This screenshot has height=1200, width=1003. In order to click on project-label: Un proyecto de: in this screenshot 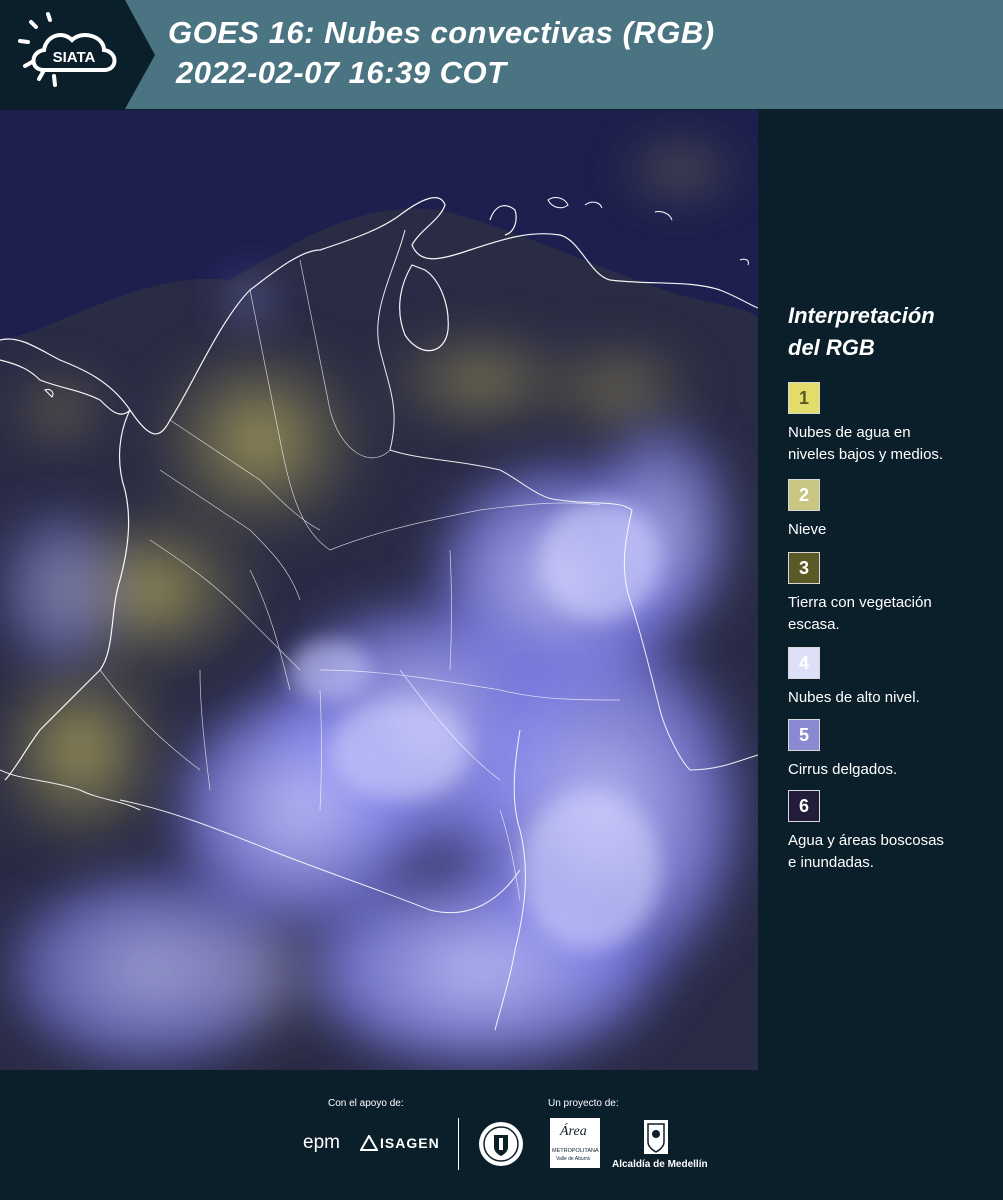, I will do `click(583, 1103)`.